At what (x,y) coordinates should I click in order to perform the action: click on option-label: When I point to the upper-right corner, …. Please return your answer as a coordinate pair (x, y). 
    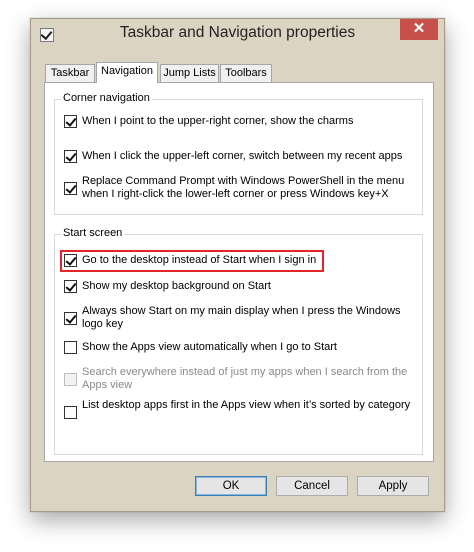
    Looking at the image, I should click on (218, 121).